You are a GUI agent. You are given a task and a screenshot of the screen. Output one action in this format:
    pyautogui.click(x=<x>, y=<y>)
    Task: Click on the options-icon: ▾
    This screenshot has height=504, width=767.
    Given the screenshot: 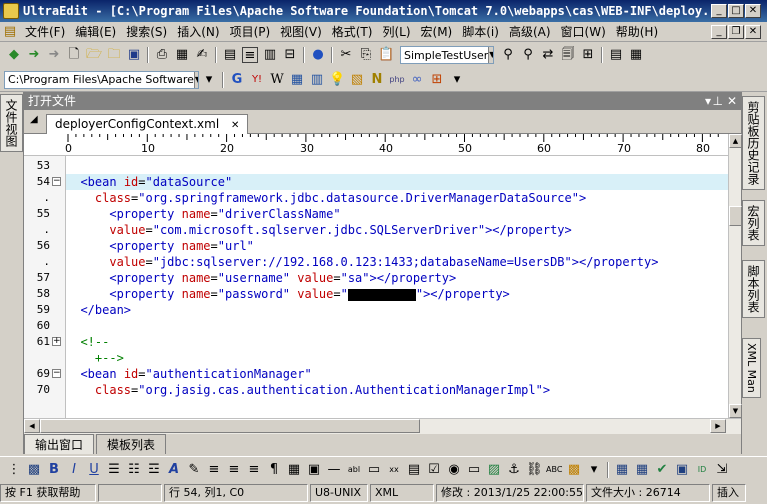 What is the action you would take?
    pyautogui.click(x=594, y=470)
    